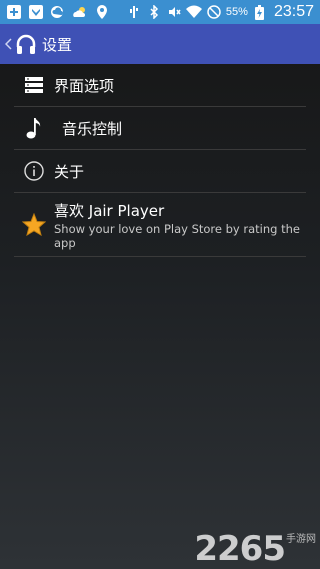 This screenshot has width=320, height=569. I want to click on status-bar: 55% 23:57, so click(160, 12).